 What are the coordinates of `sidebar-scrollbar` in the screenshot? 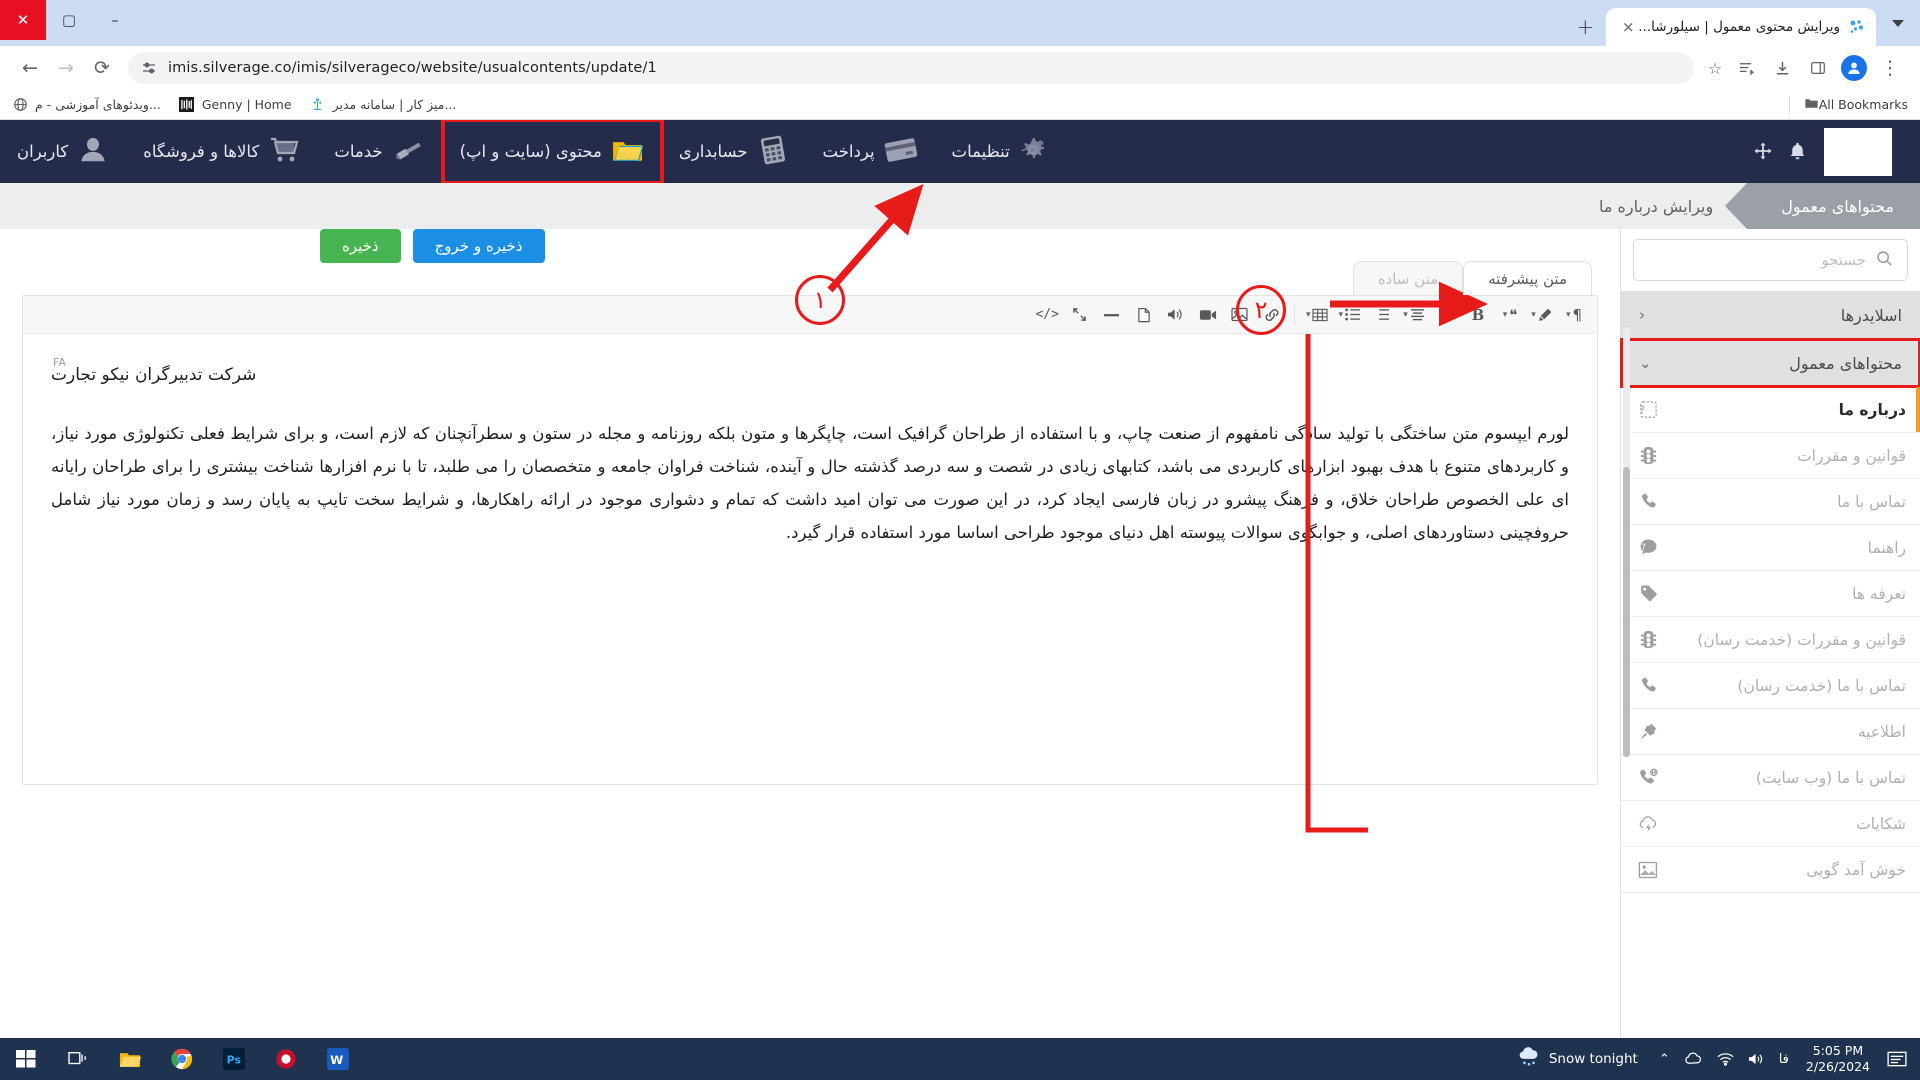 It's located at (1626, 542).